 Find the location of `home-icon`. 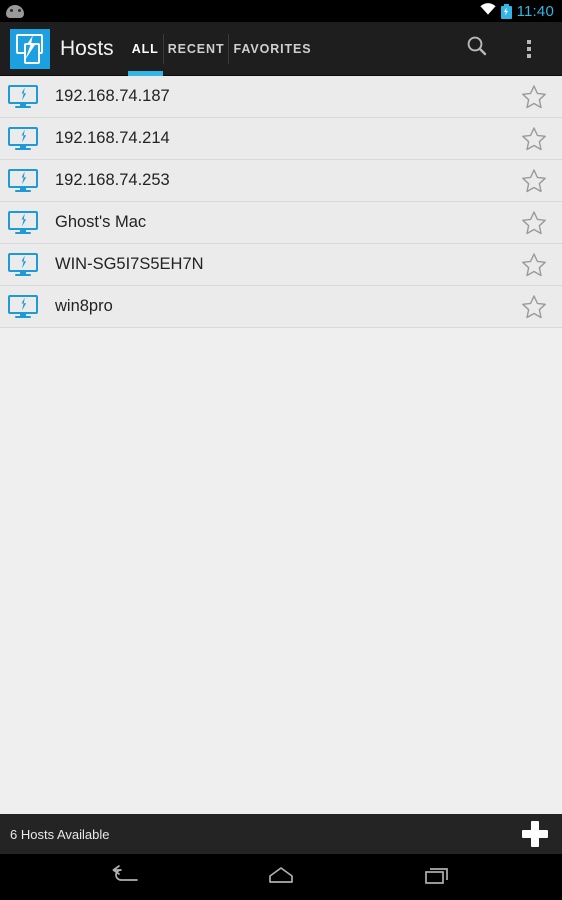

home-icon is located at coordinates (281, 877).